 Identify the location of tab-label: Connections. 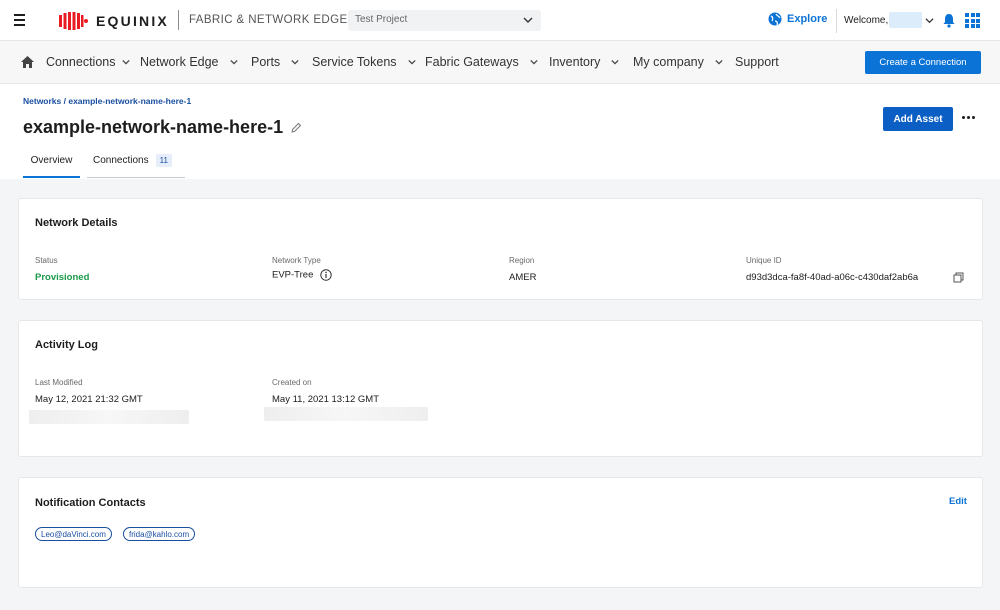
(121, 160).